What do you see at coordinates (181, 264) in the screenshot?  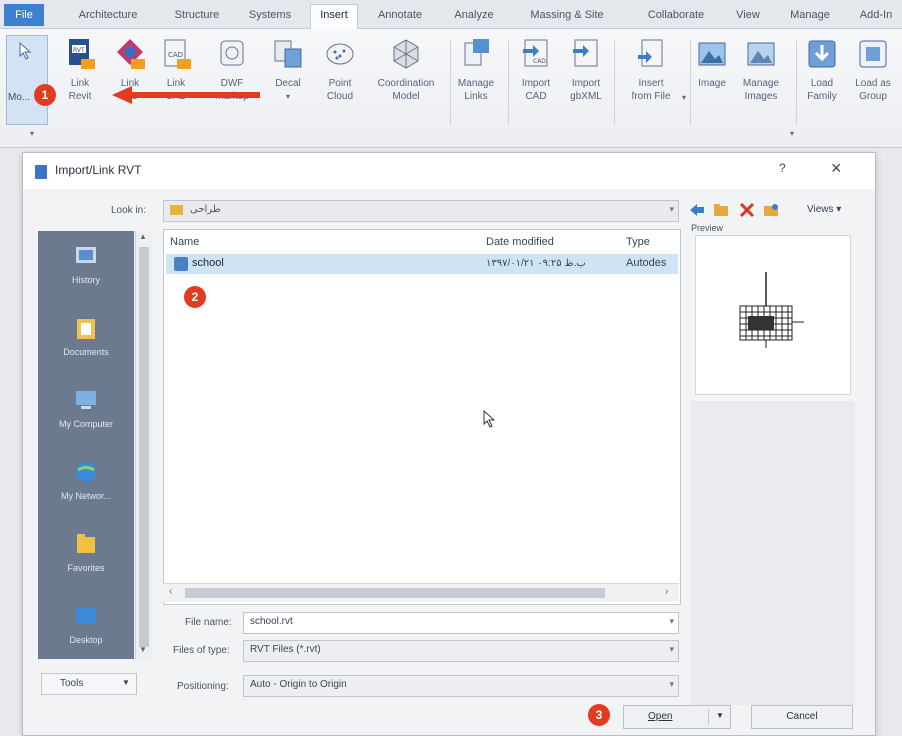 I see `revit-file-icon` at bounding box center [181, 264].